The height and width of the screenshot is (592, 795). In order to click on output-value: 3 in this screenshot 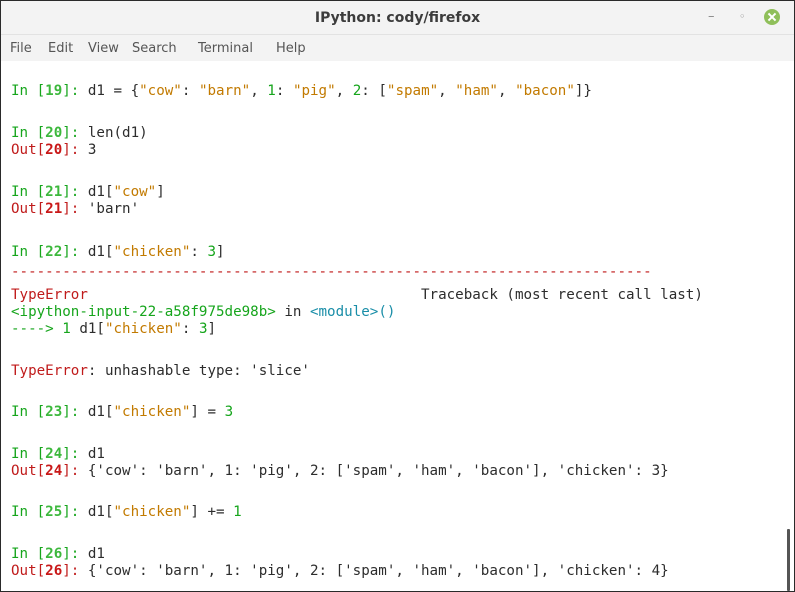, I will do `click(92, 150)`.